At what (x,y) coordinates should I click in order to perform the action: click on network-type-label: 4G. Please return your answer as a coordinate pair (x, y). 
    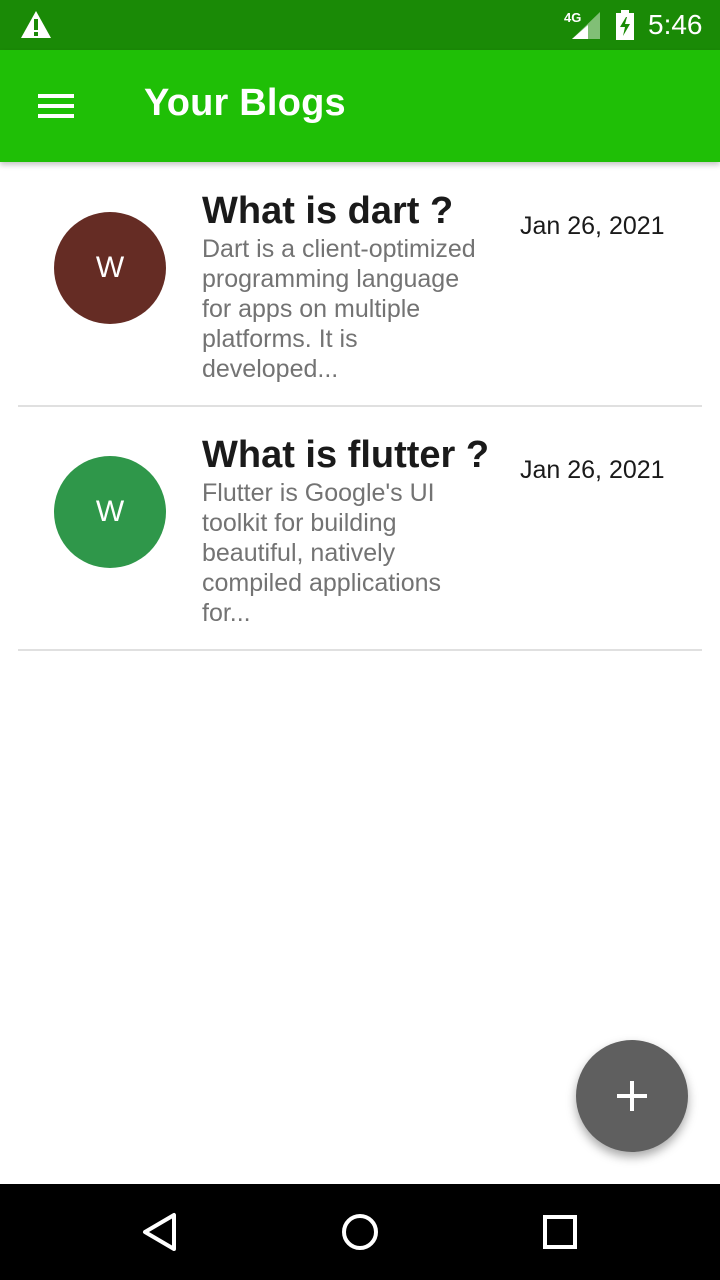
    Looking at the image, I should click on (573, 17).